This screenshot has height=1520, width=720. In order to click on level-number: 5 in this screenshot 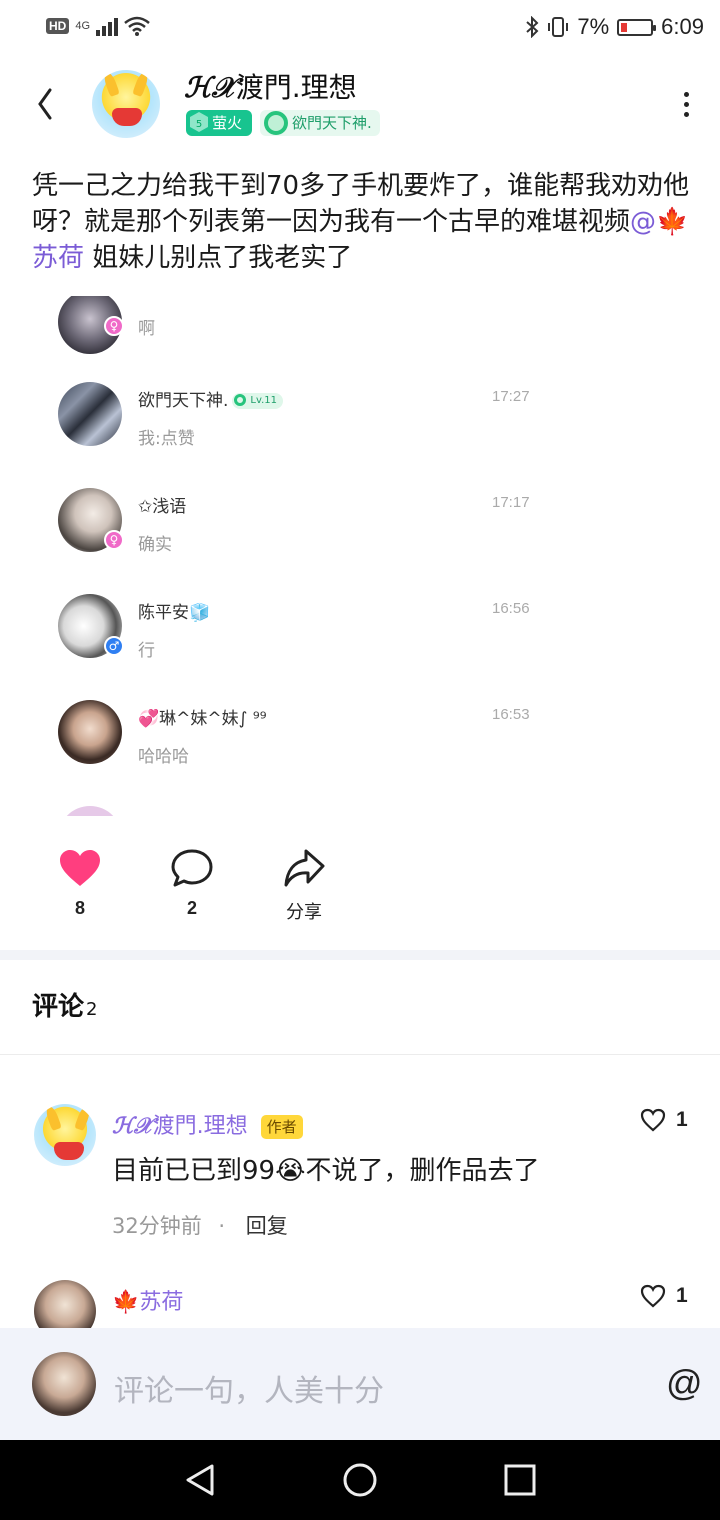, I will do `click(199, 122)`.